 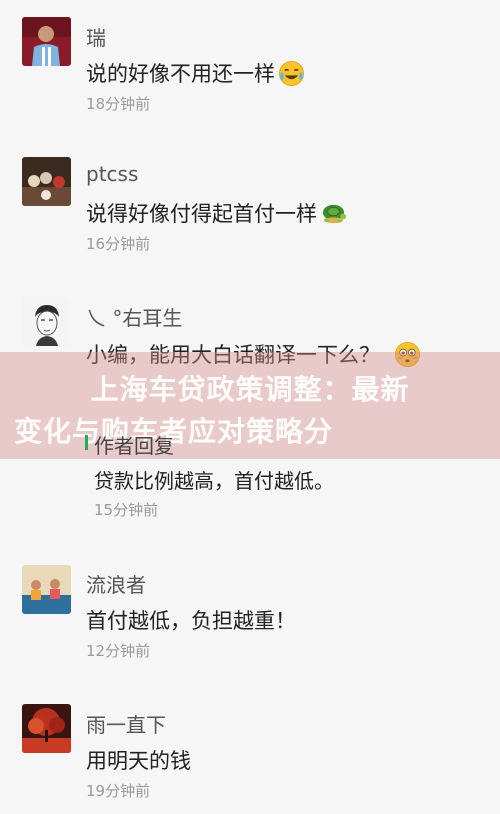 I want to click on comment-nickname: ptcss, so click(x=112, y=174).